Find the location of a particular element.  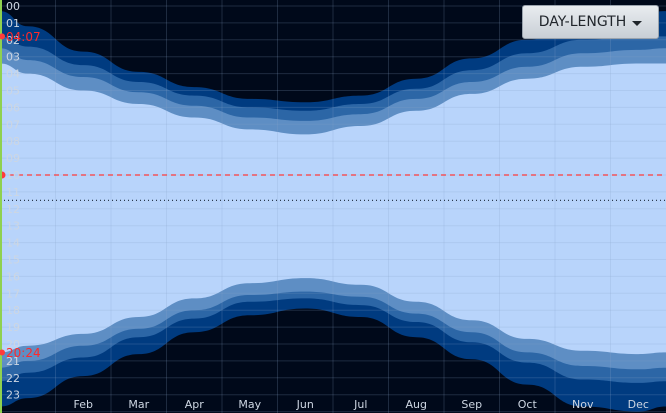

x-tick-label: Oct is located at coordinates (528, 404).